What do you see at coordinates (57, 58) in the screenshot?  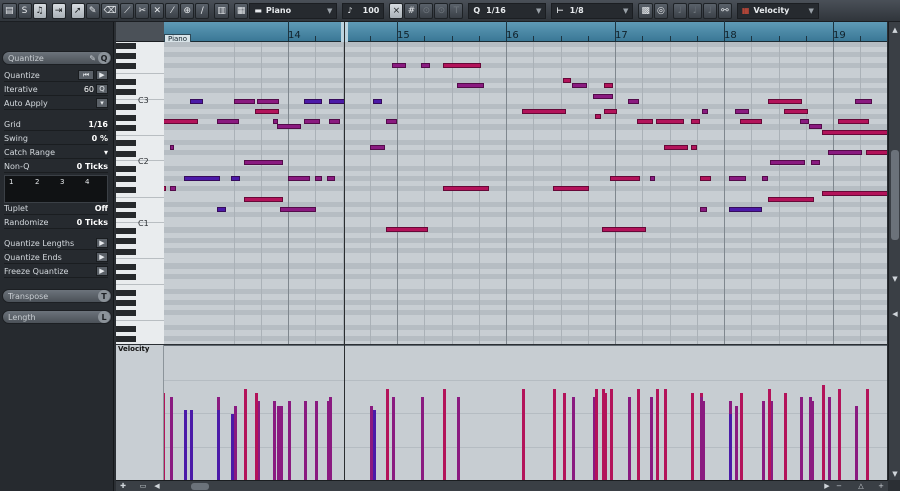 I see `quantize-section-header: Quantize ✎ Q` at bounding box center [57, 58].